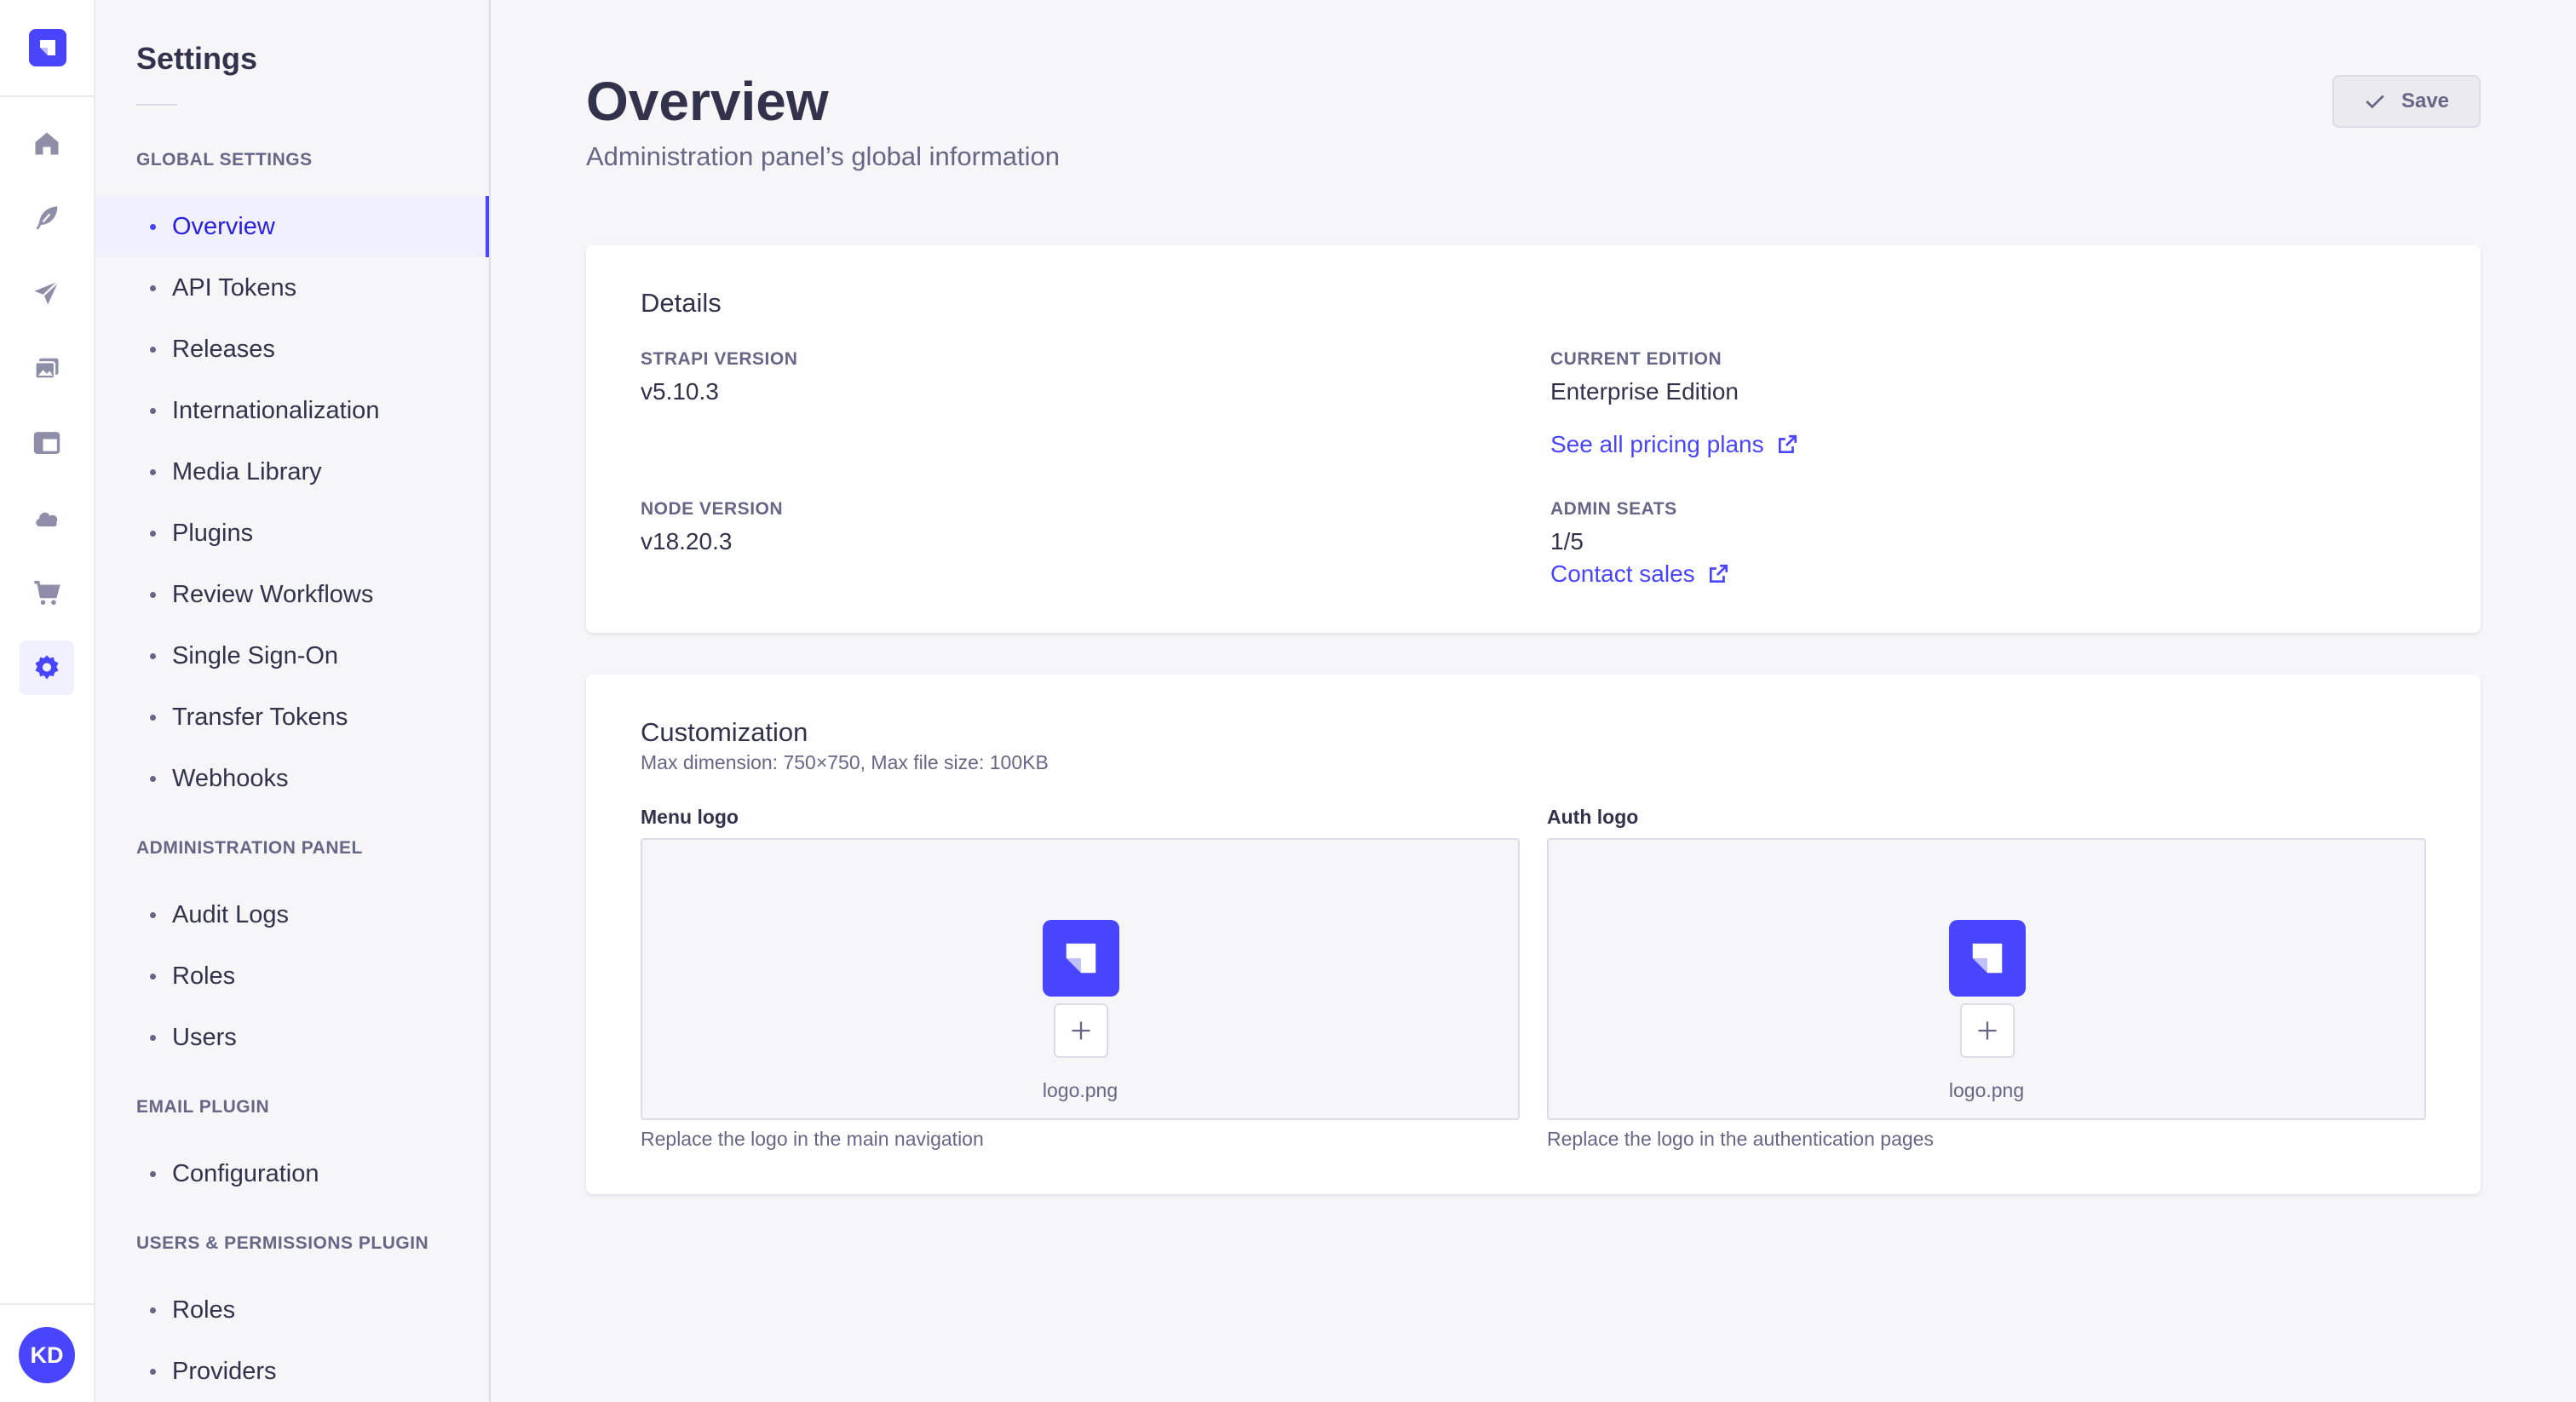  Describe the element at coordinates (690, 817) in the screenshot. I see `menu-logo-label: Menu logo` at that location.